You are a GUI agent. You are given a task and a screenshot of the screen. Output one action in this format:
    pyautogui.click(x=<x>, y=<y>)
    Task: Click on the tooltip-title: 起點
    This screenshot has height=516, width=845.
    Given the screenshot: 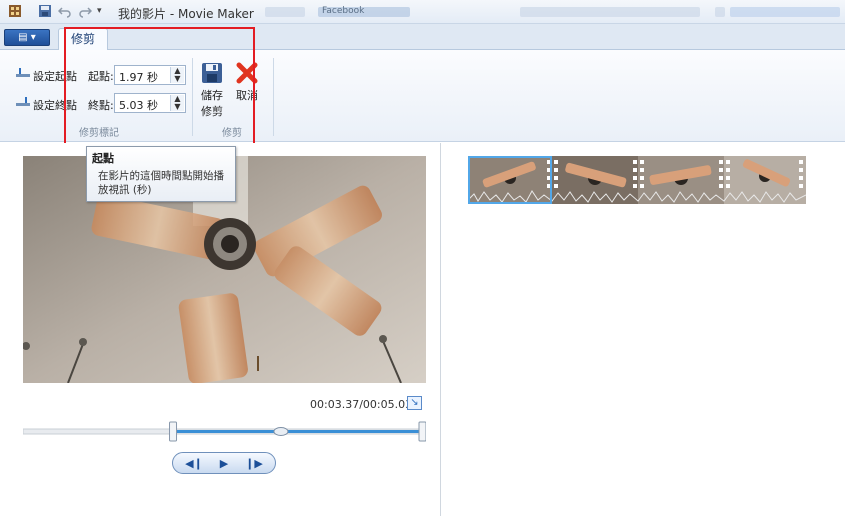 What is the action you would take?
    pyautogui.click(x=103, y=158)
    